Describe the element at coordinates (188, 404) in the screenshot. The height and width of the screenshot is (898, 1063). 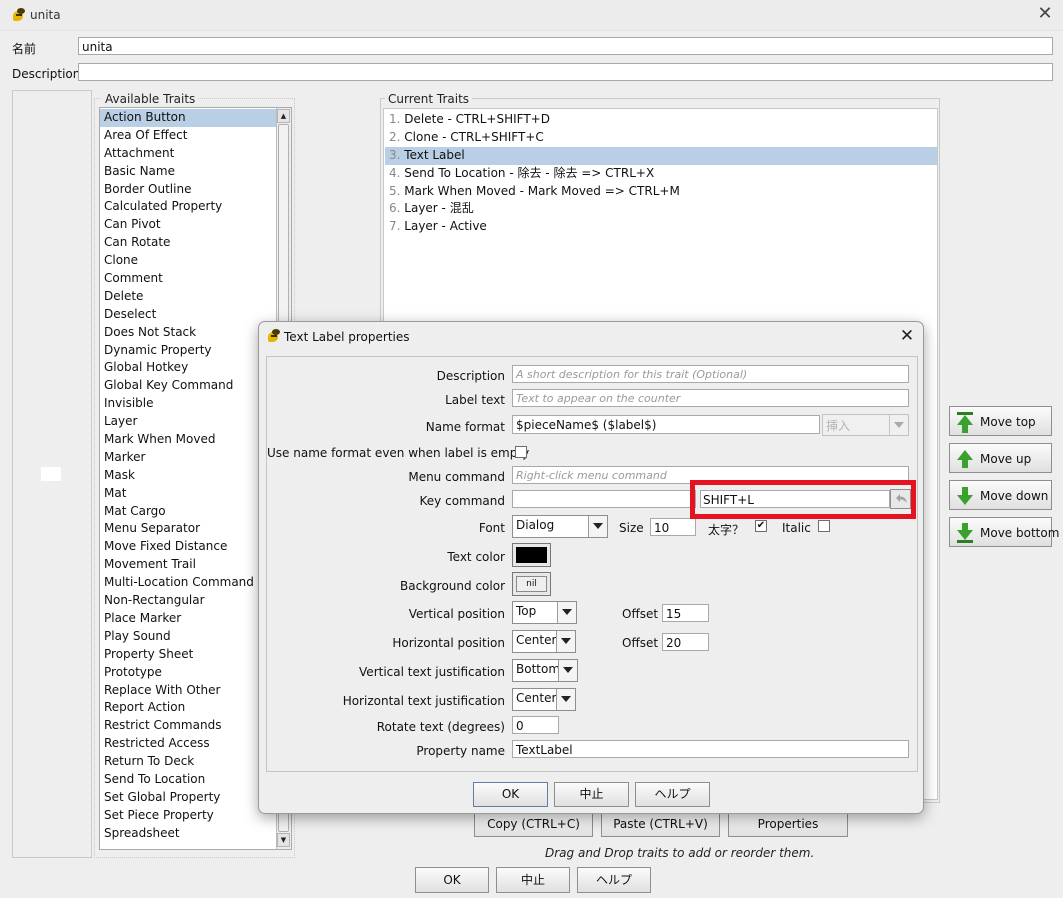
I see `available-trait-item: Invisible` at that location.